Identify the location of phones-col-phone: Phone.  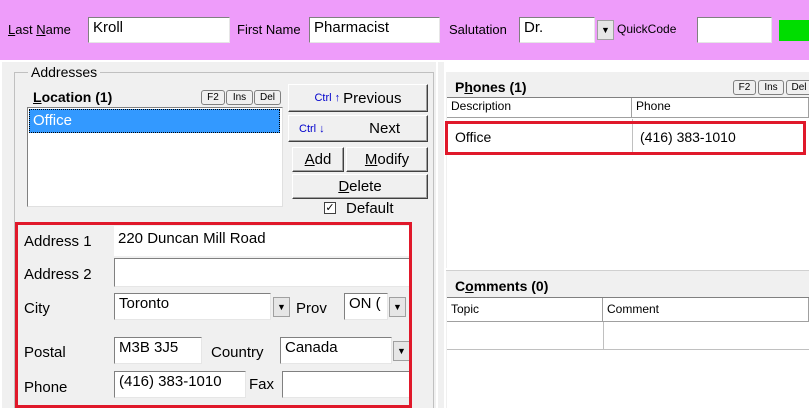
(720, 108).